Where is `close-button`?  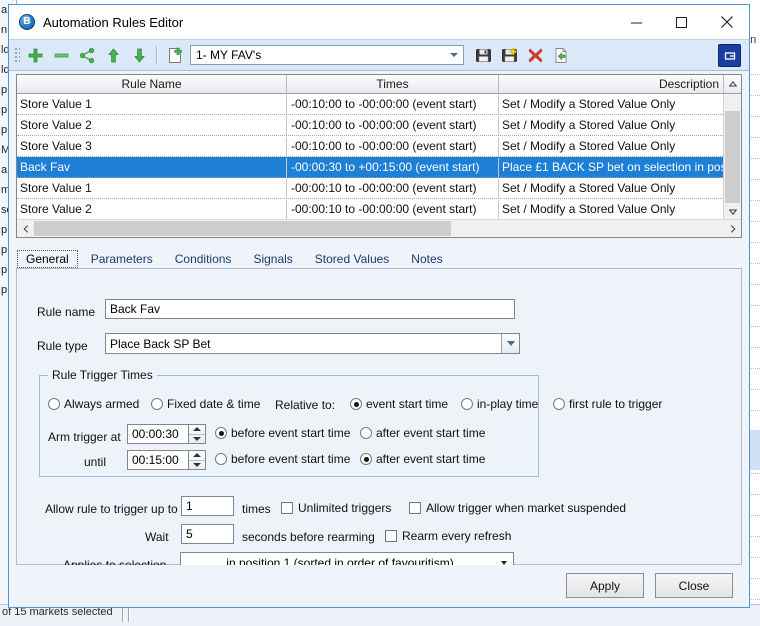 close-button is located at coordinates (726, 22).